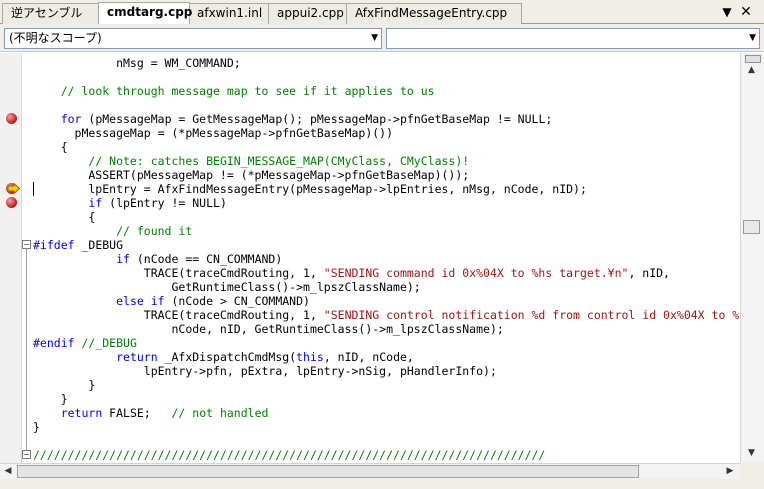  I want to click on code-line: GetRuntimeClass()->m_lpszClassName);, so click(227, 287).